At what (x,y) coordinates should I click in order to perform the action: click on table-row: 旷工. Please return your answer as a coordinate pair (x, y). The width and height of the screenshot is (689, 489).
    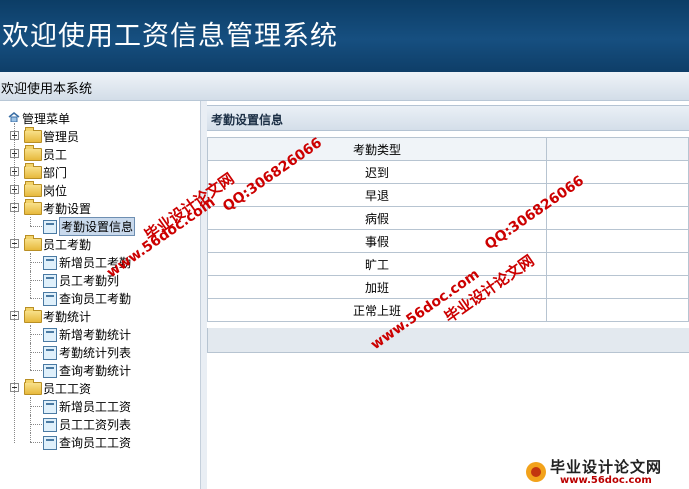
    Looking at the image, I should click on (448, 264).